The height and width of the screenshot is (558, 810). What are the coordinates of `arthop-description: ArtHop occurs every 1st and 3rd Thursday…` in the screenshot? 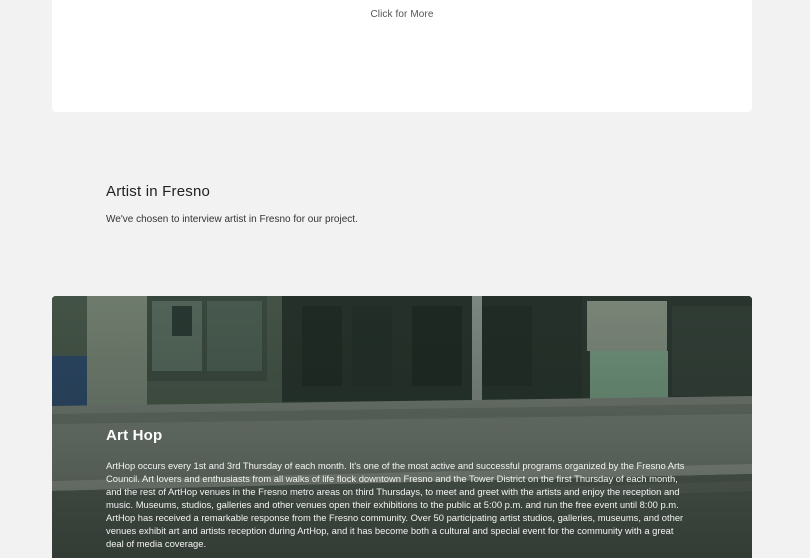 It's located at (395, 504).